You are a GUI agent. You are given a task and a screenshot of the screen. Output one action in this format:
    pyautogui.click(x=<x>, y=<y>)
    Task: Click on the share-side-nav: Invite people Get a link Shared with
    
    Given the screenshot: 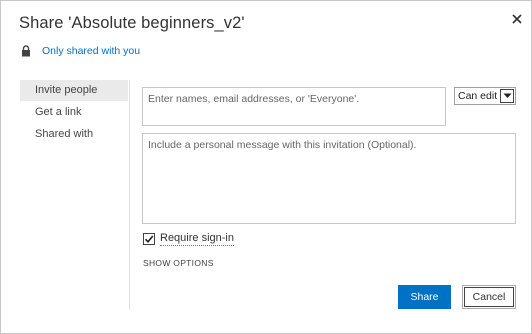 What is the action you would take?
    pyautogui.click(x=74, y=113)
    